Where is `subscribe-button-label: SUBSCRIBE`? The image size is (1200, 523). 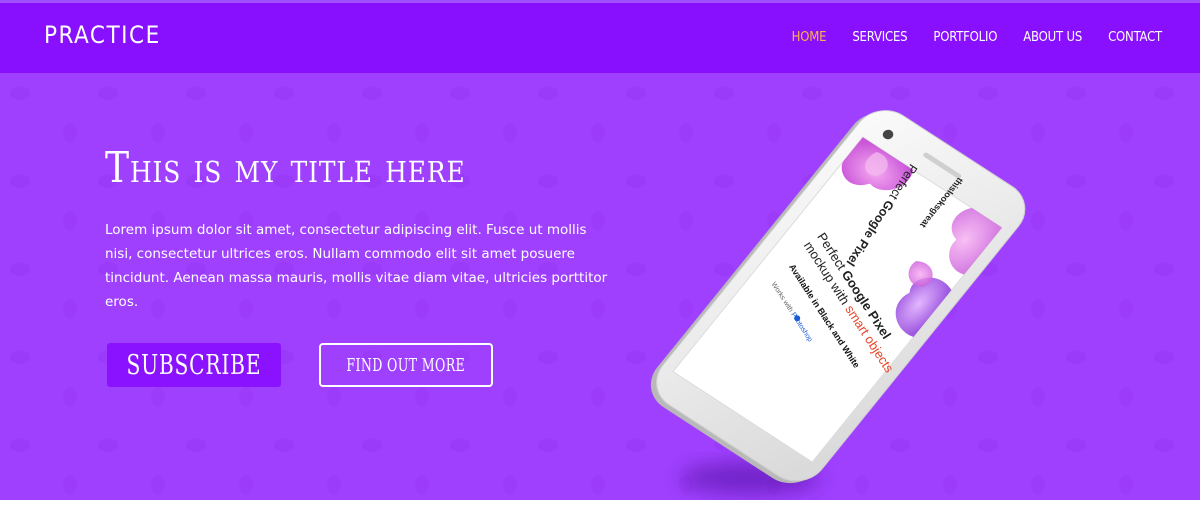 subscribe-button-label: SUBSCRIBE is located at coordinates (194, 365).